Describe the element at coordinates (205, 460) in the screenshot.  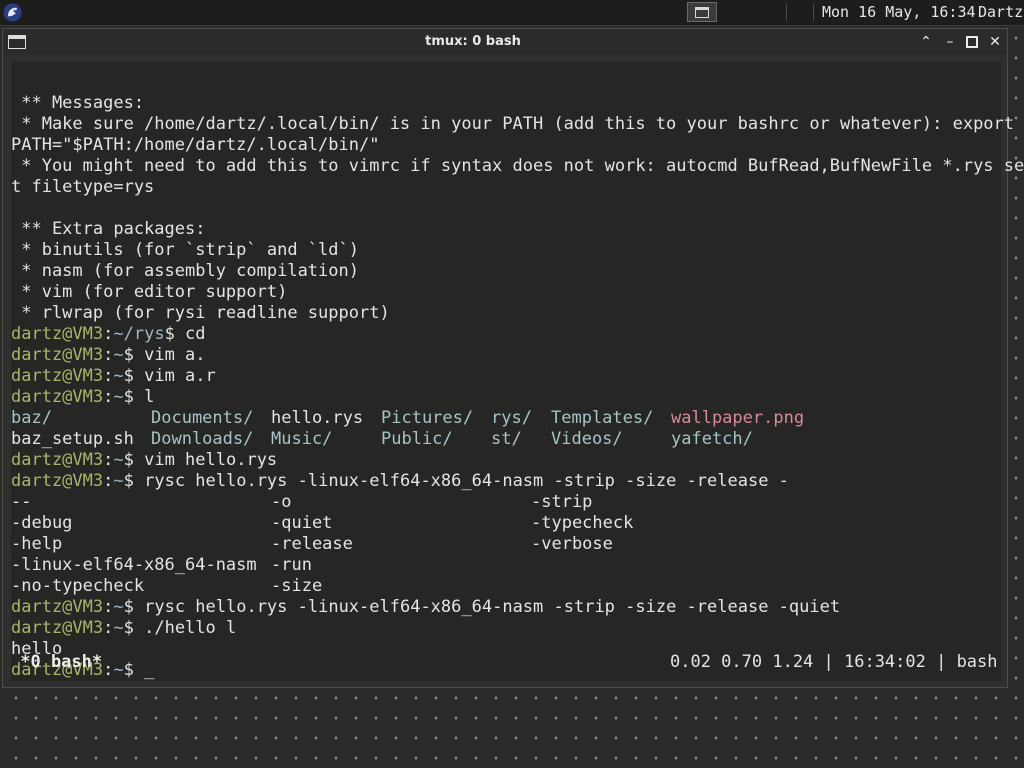
I see `command-text: vim hello.rys` at that location.